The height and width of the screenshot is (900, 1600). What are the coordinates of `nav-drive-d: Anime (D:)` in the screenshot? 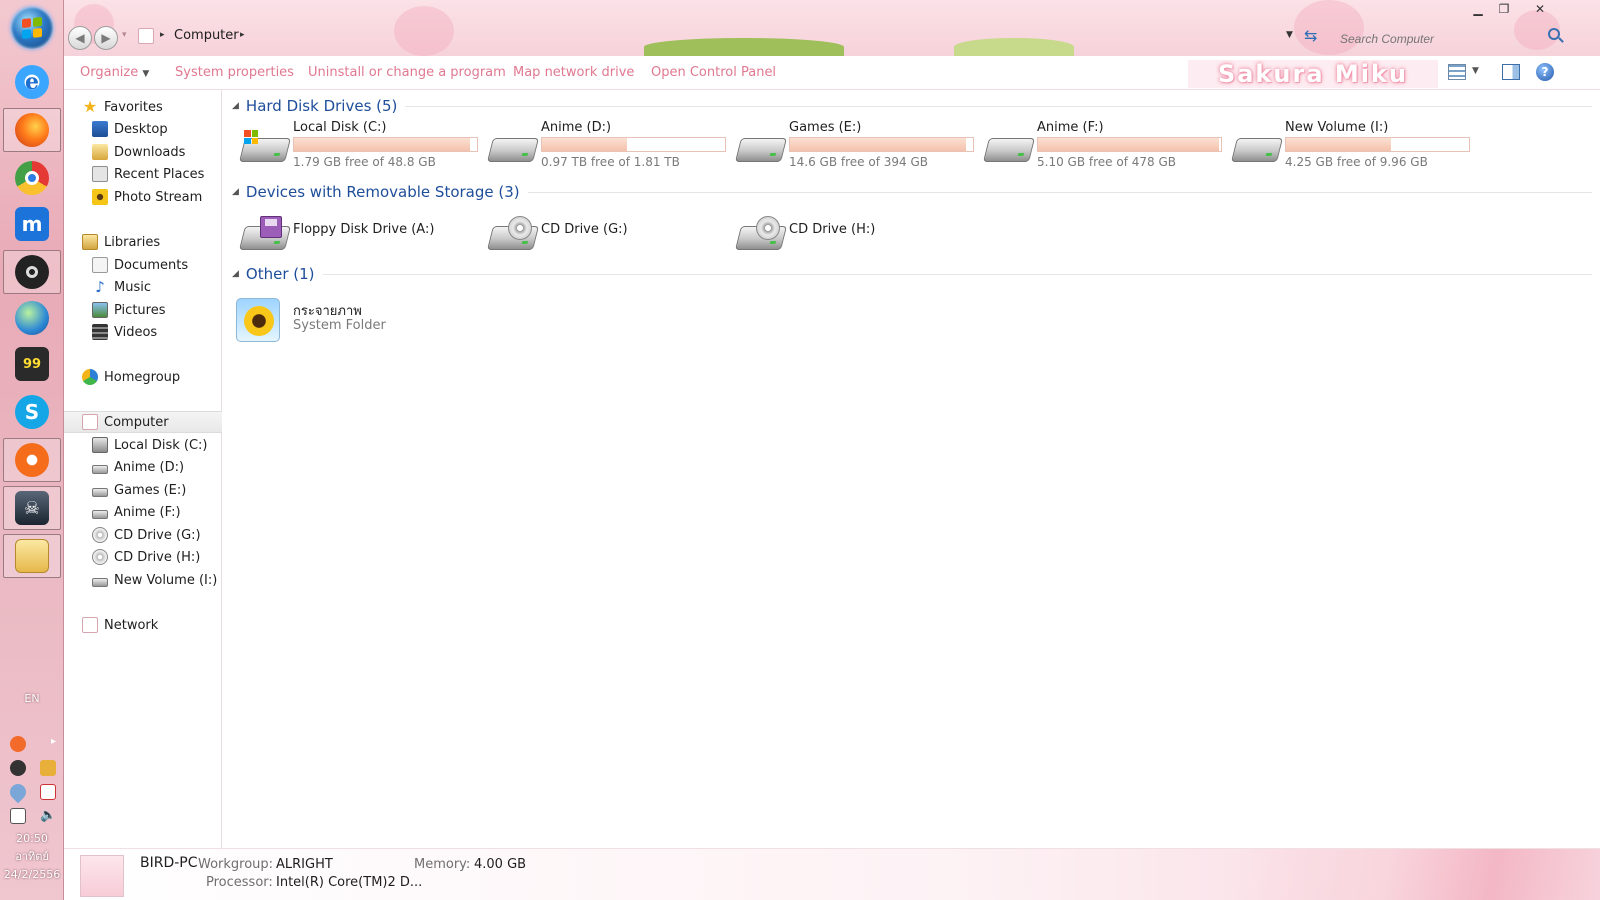 It's located at (143, 467).